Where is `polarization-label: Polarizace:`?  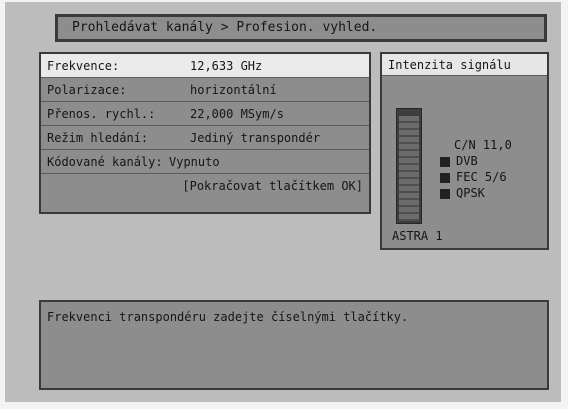
polarization-label: Polarizace: is located at coordinates (87, 90).